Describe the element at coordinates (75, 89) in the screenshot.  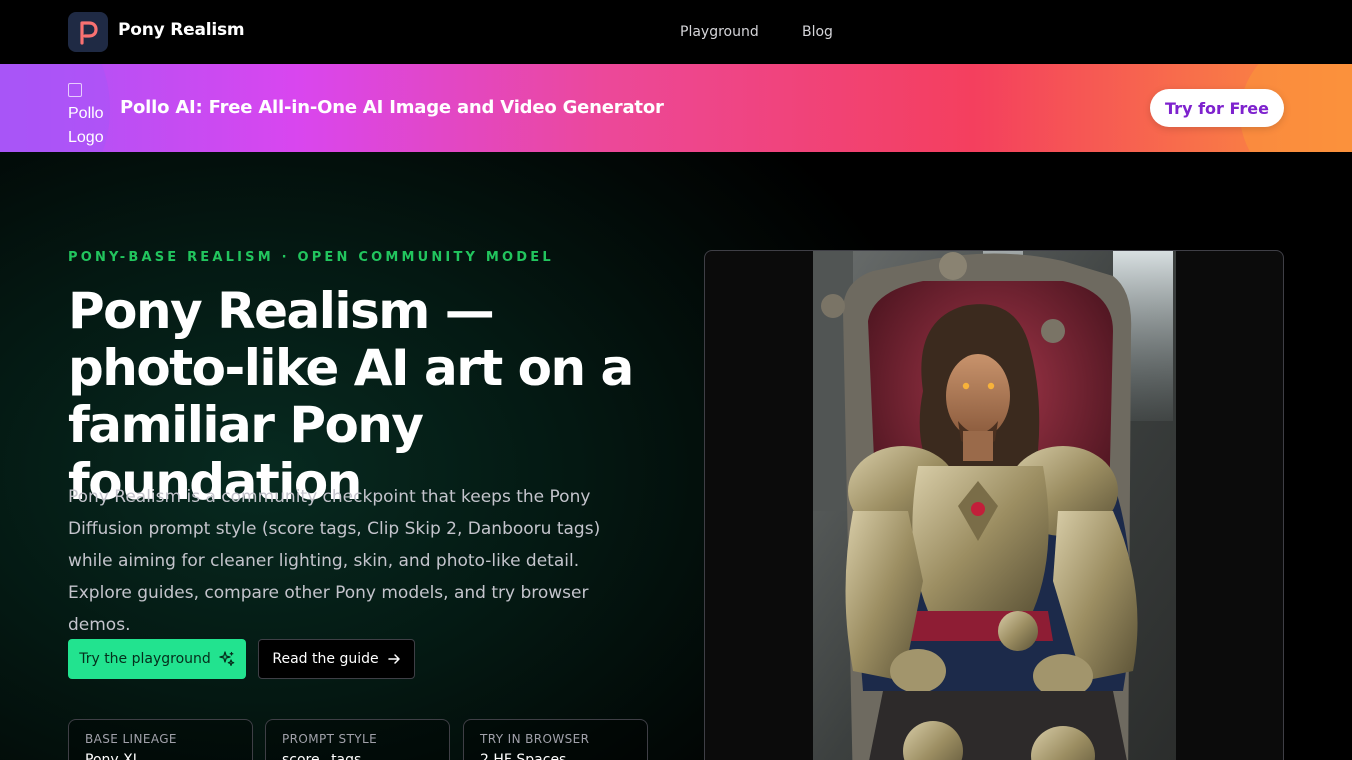
I see `broken-image-icon` at that location.